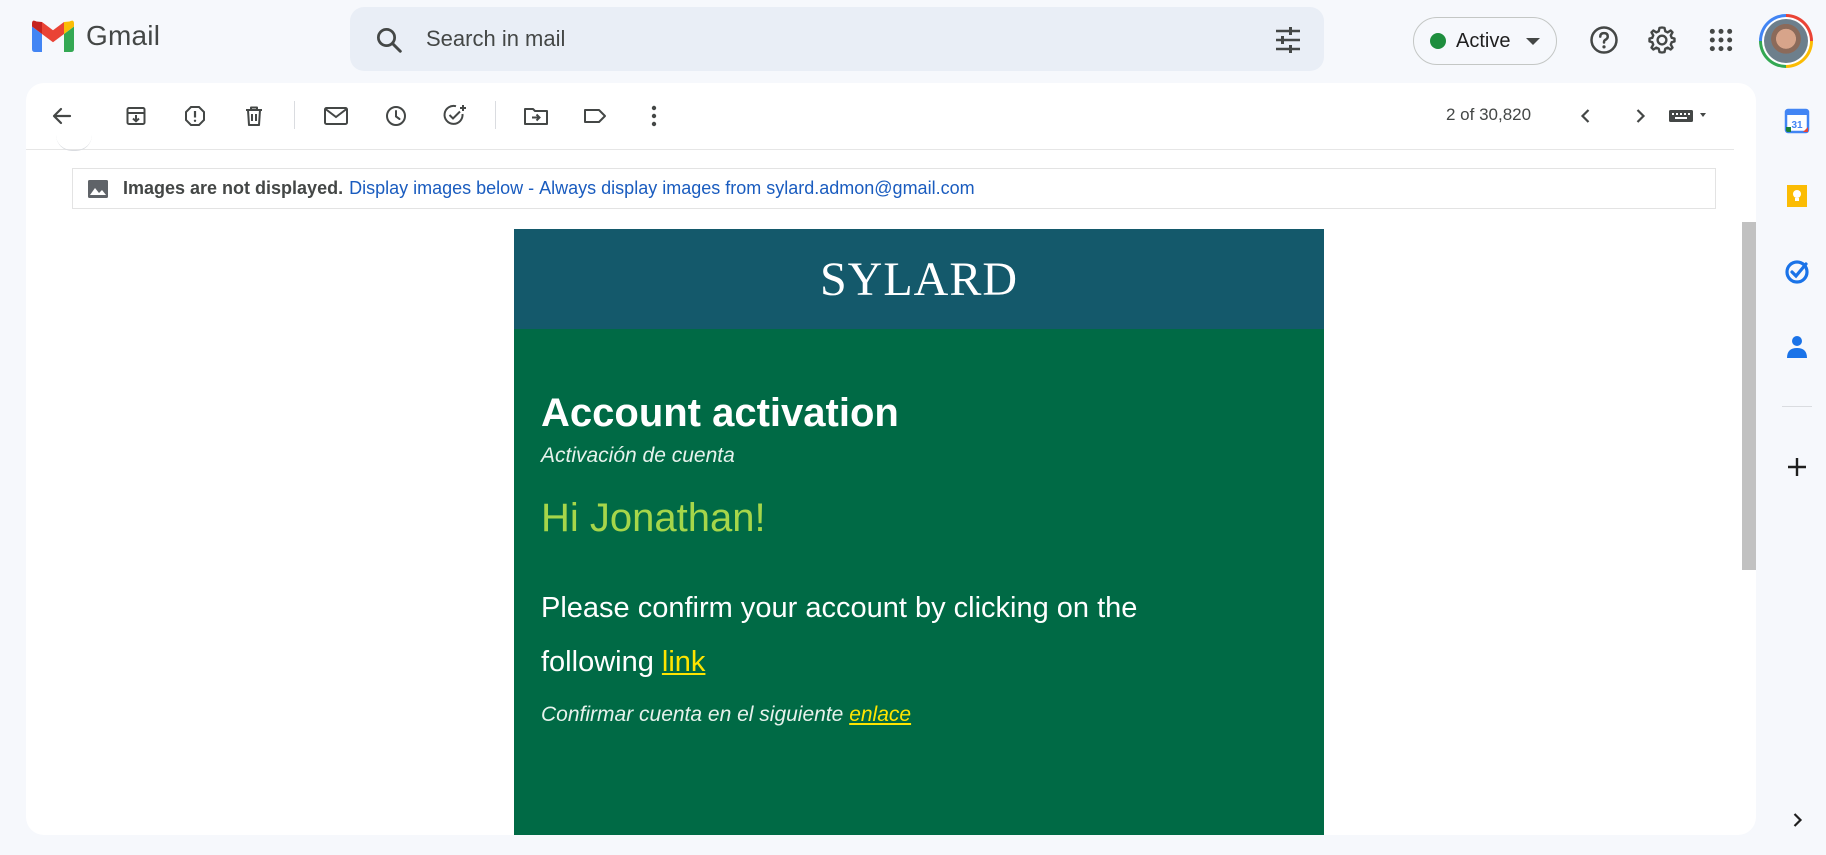 This screenshot has height=855, width=1826. I want to click on report-spam-icon, so click(195, 116).